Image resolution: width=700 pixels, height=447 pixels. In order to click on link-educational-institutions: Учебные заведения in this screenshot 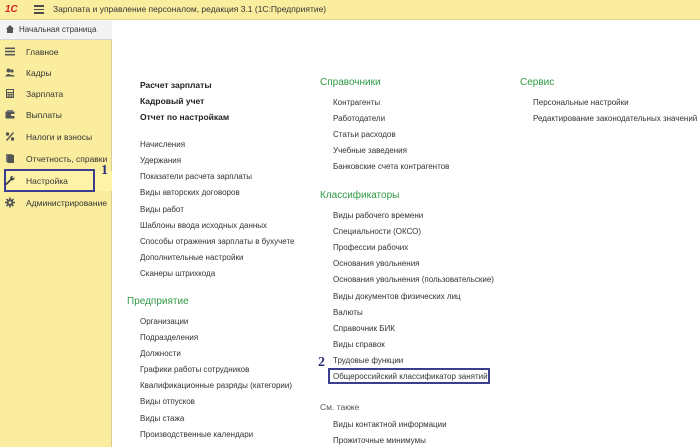, I will do `click(370, 150)`.